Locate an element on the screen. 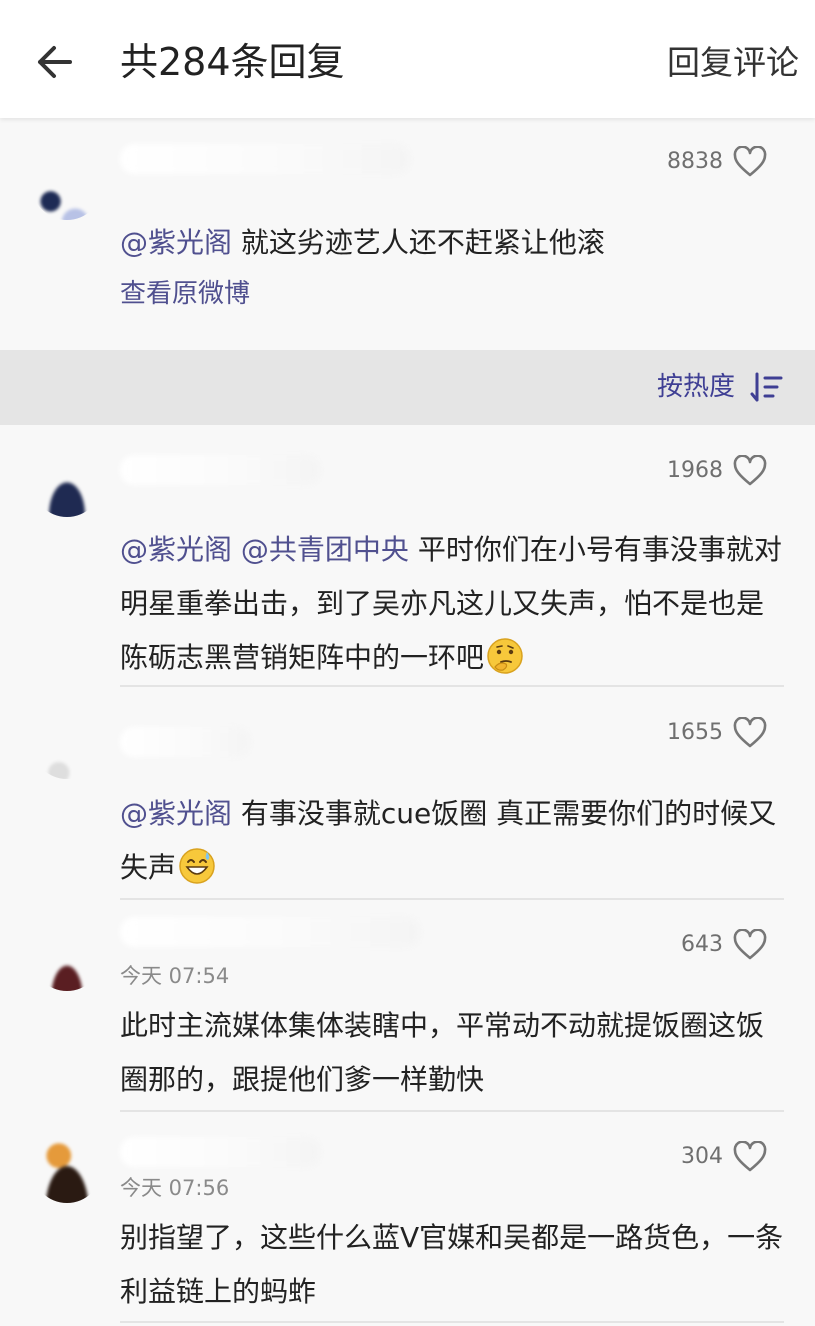 This screenshot has width=815, height=1326. like-count: 304 is located at coordinates (702, 1156).